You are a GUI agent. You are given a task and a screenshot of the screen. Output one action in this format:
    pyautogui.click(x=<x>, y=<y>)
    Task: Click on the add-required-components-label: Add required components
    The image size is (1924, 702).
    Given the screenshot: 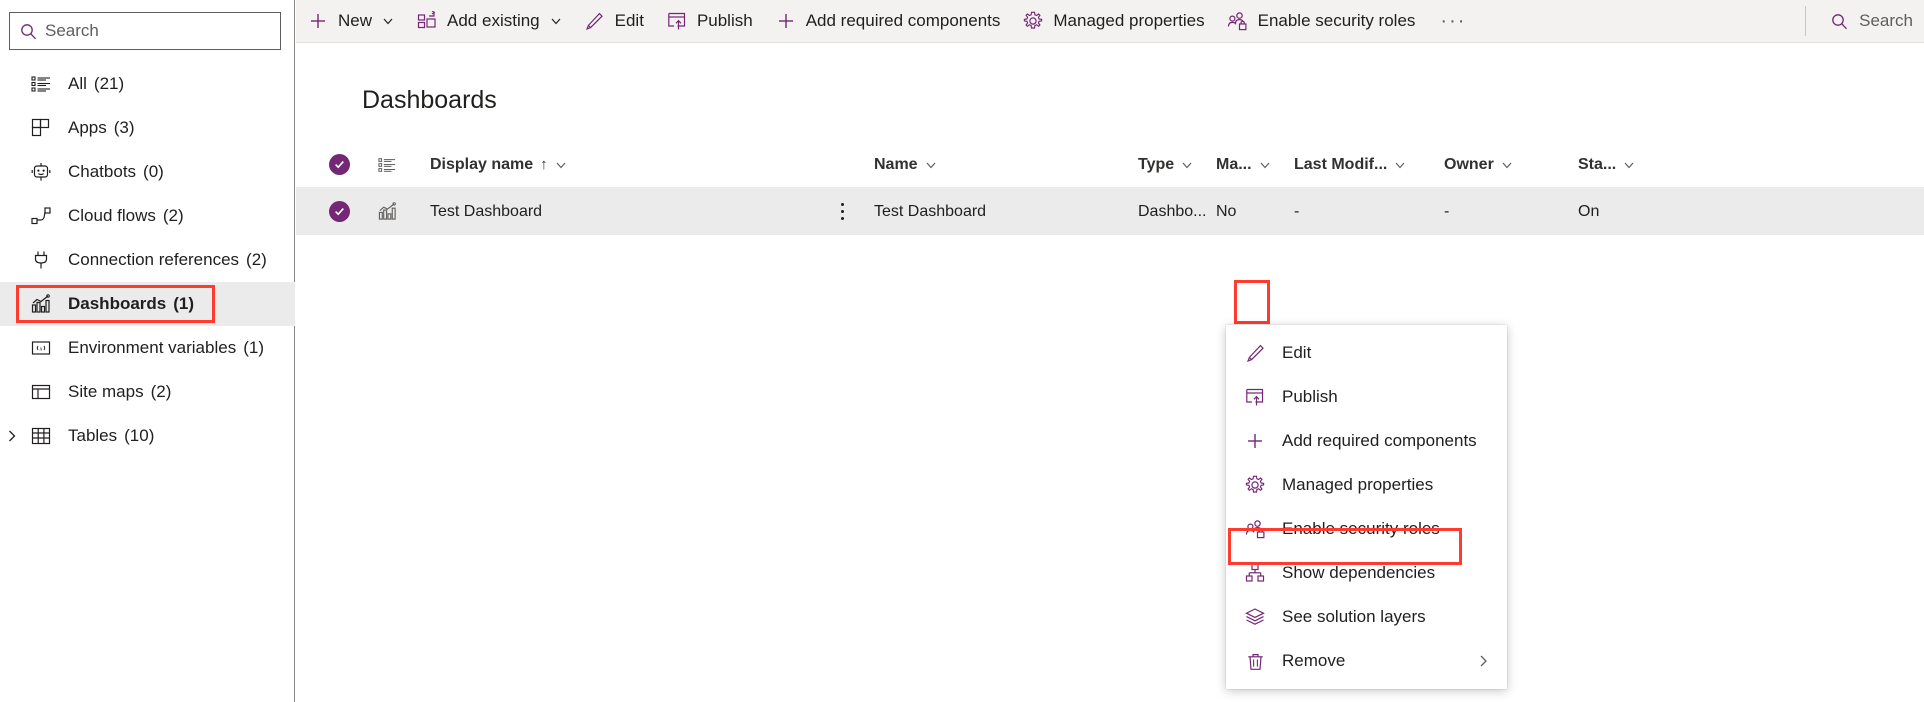 What is the action you would take?
    pyautogui.click(x=903, y=20)
    